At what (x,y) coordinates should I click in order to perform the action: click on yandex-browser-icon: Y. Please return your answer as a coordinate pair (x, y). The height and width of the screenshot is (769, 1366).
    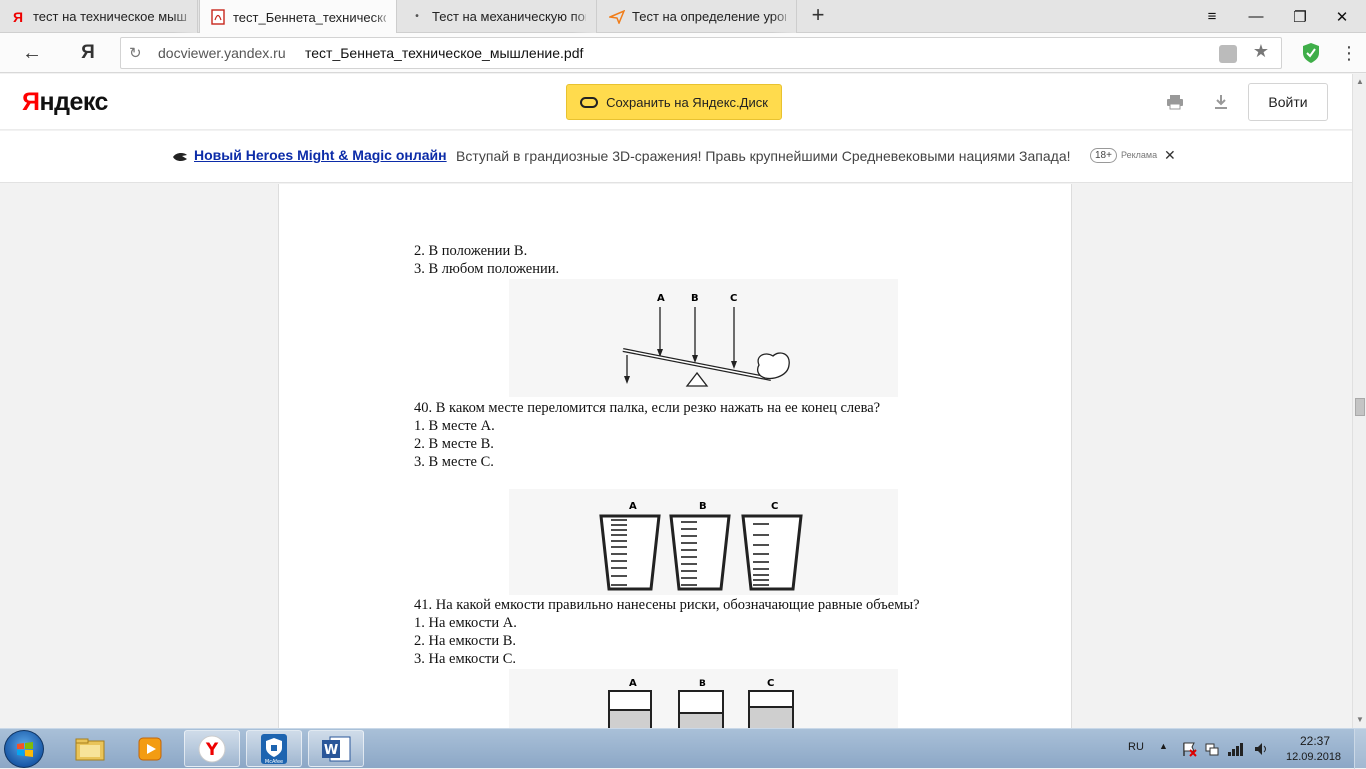
    Looking at the image, I should click on (212, 748).